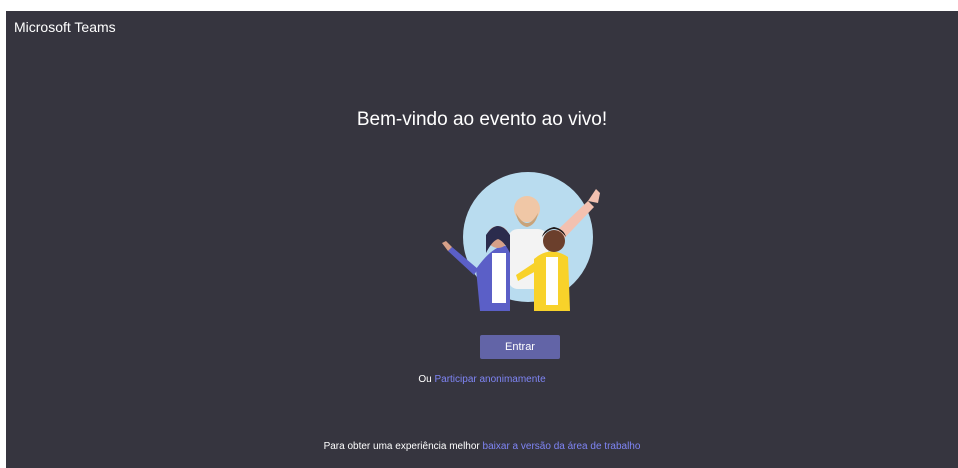  I want to click on app-title: Microsoft Teams, so click(65, 27).